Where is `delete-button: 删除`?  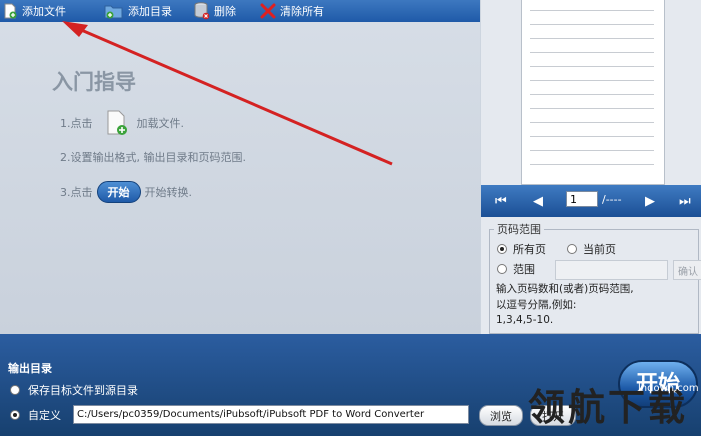 delete-button: 删除 is located at coordinates (217, 11).